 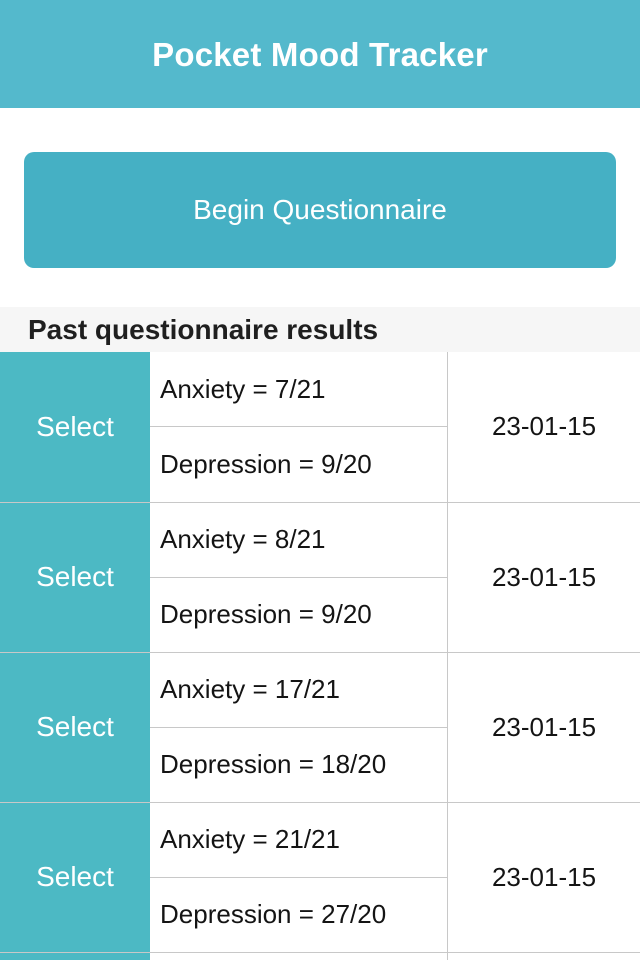 What do you see at coordinates (320, 210) in the screenshot?
I see `begin-questionnaire-button: Begin Questionnaire` at bounding box center [320, 210].